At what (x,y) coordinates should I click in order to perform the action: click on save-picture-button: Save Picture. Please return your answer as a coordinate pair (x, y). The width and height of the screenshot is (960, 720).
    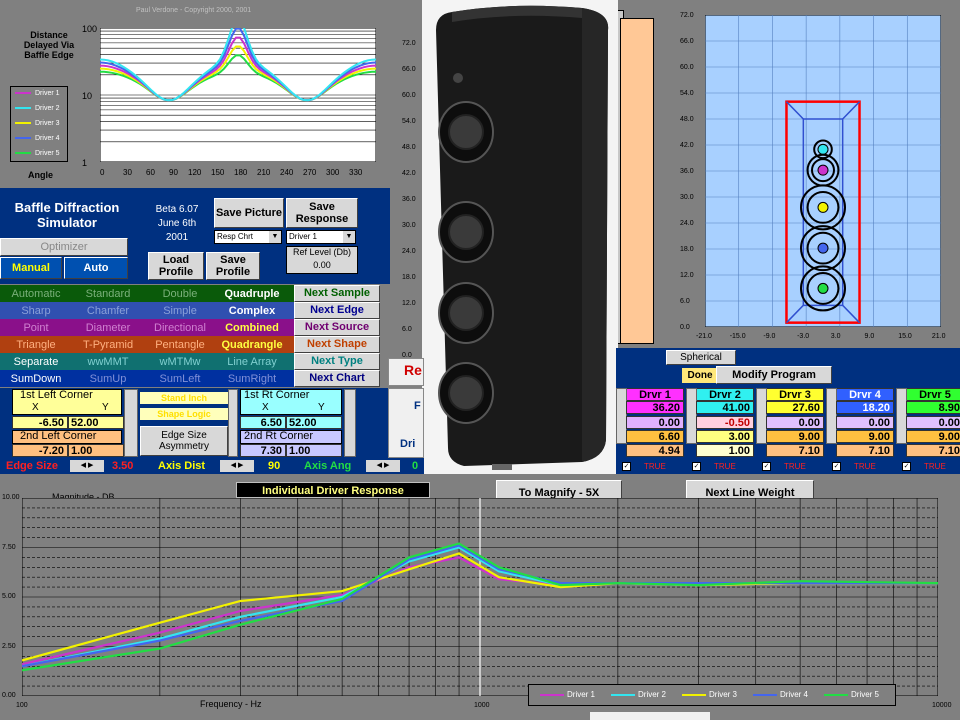
    Looking at the image, I should click on (249, 213).